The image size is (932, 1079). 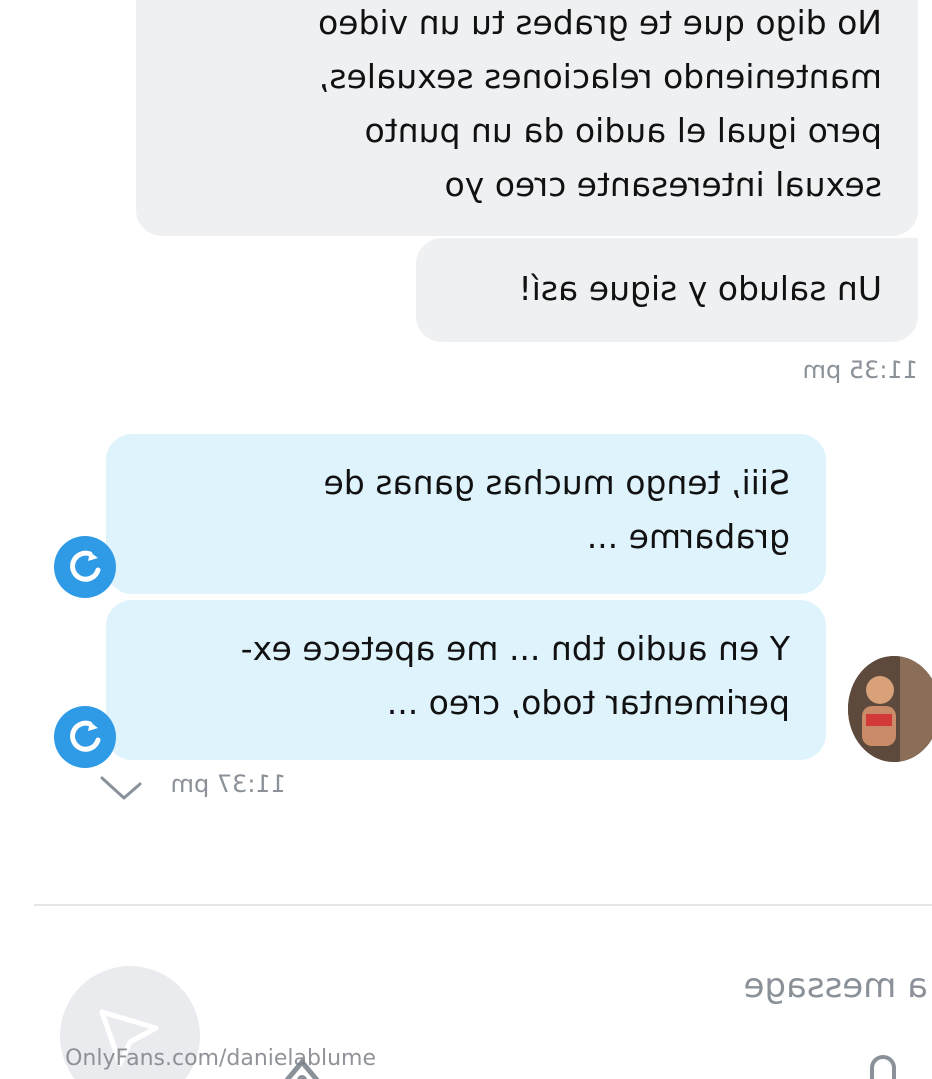 What do you see at coordinates (663, 184) in the screenshot?
I see `message-line: sexual interesante creo yo` at bounding box center [663, 184].